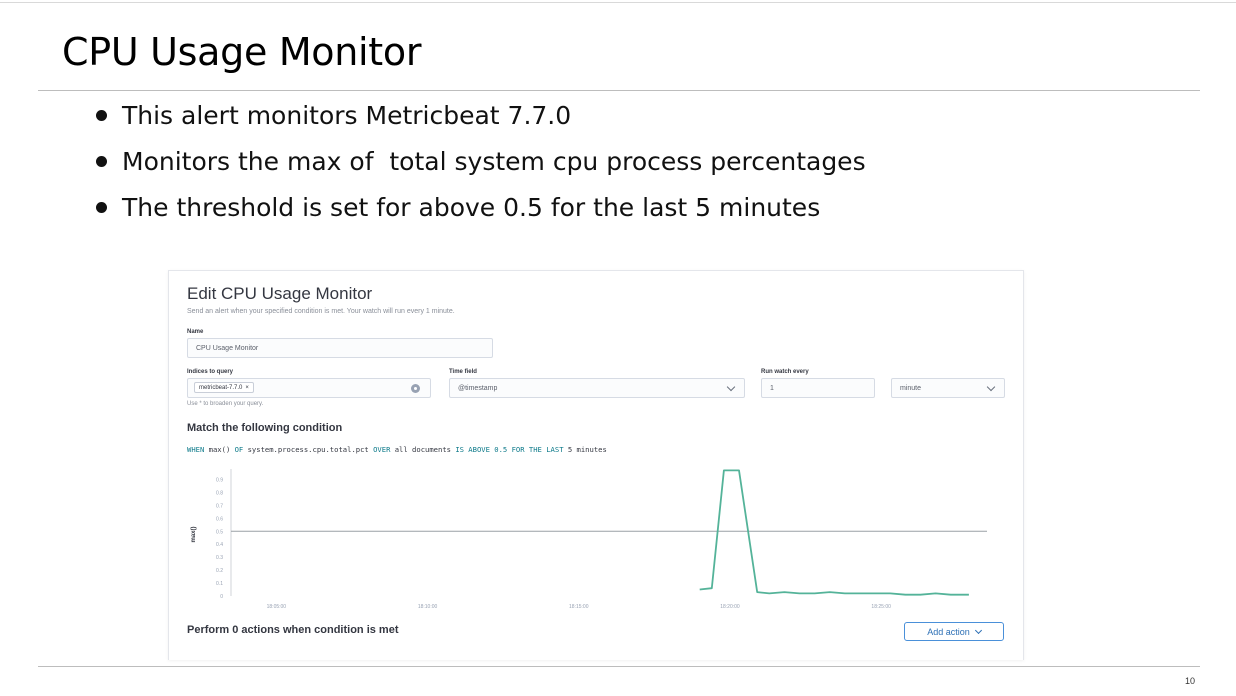 This screenshot has width=1236, height=696. What do you see at coordinates (219, 558) in the screenshot?
I see `y-tick-label: 0.3` at bounding box center [219, 558].